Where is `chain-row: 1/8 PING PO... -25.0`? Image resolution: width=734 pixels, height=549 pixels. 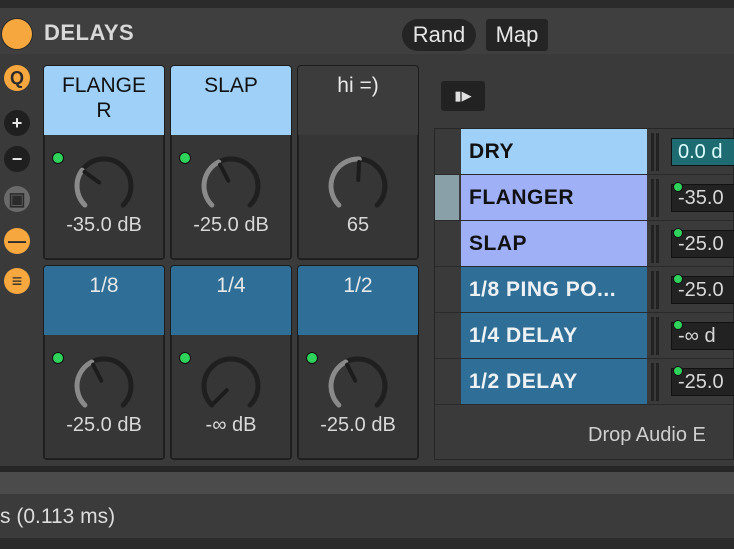 chain-row: 1/8 PING PO... -25.0 is located at coordinates (584, 290).